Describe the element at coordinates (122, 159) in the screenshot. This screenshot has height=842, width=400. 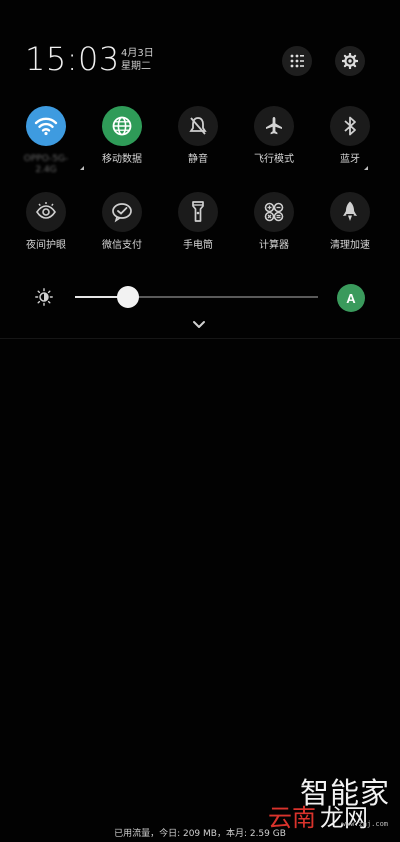
I see `tile-mobile-data-label: 移动数据` at that location.